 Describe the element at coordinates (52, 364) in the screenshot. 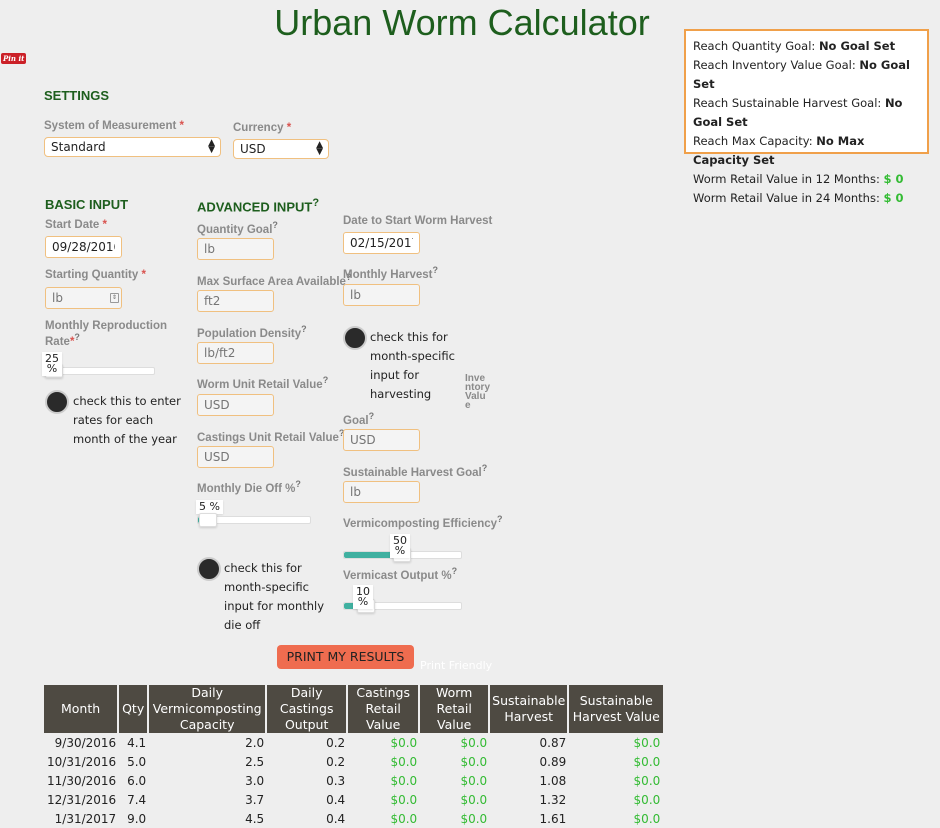

I see `repro-slider-tooltip: 25%` at that location.